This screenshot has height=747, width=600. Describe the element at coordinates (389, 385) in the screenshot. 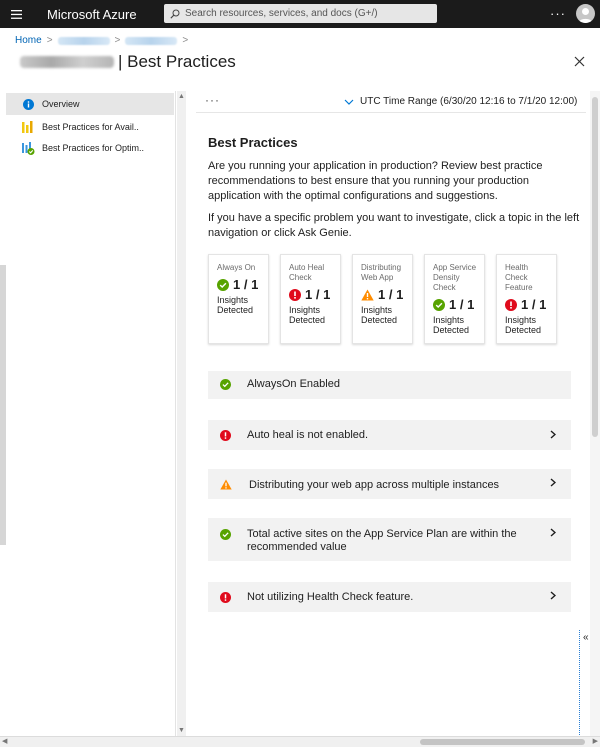

I see `insight-row-always-on: AlwaysOn Enabled` at that location.